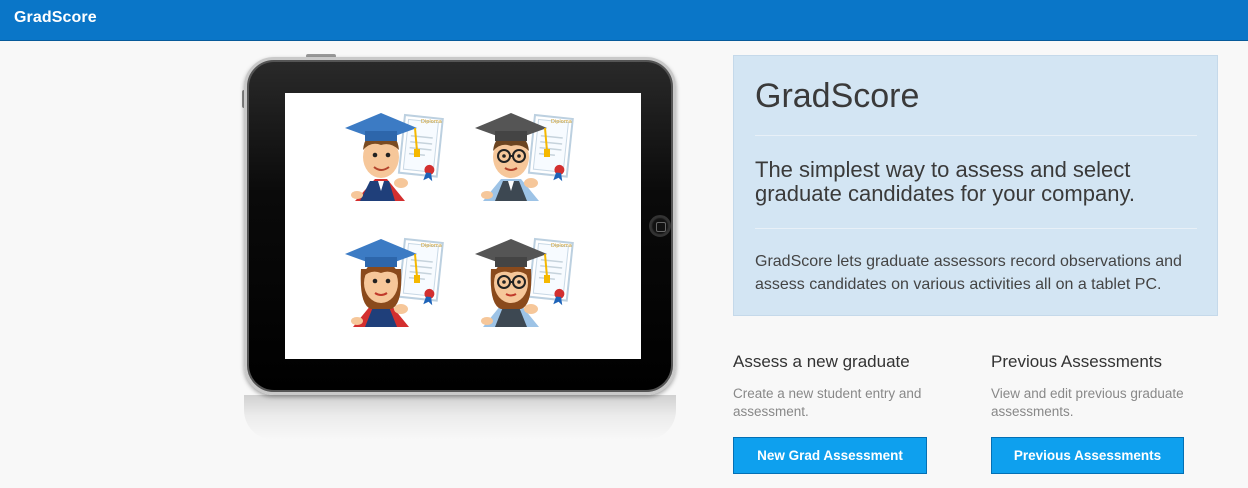 The width and height of the screenshot is (1248, 488). What do you see at coordinates (394, 157) in the screenshot?
I see `graduate-boy-blue-cap: Diploma` at bounding box center [394, 157].